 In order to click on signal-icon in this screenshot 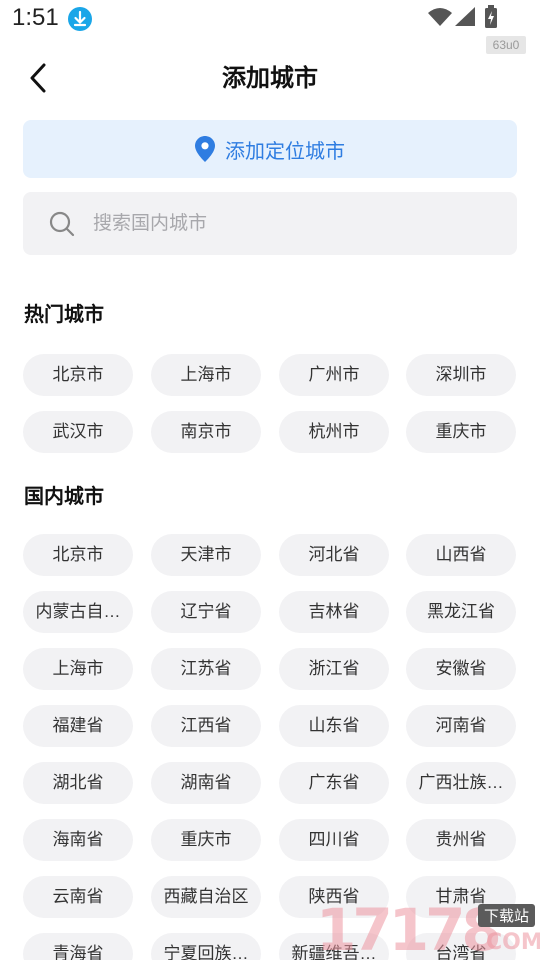, I will do `click(465, 19)`.